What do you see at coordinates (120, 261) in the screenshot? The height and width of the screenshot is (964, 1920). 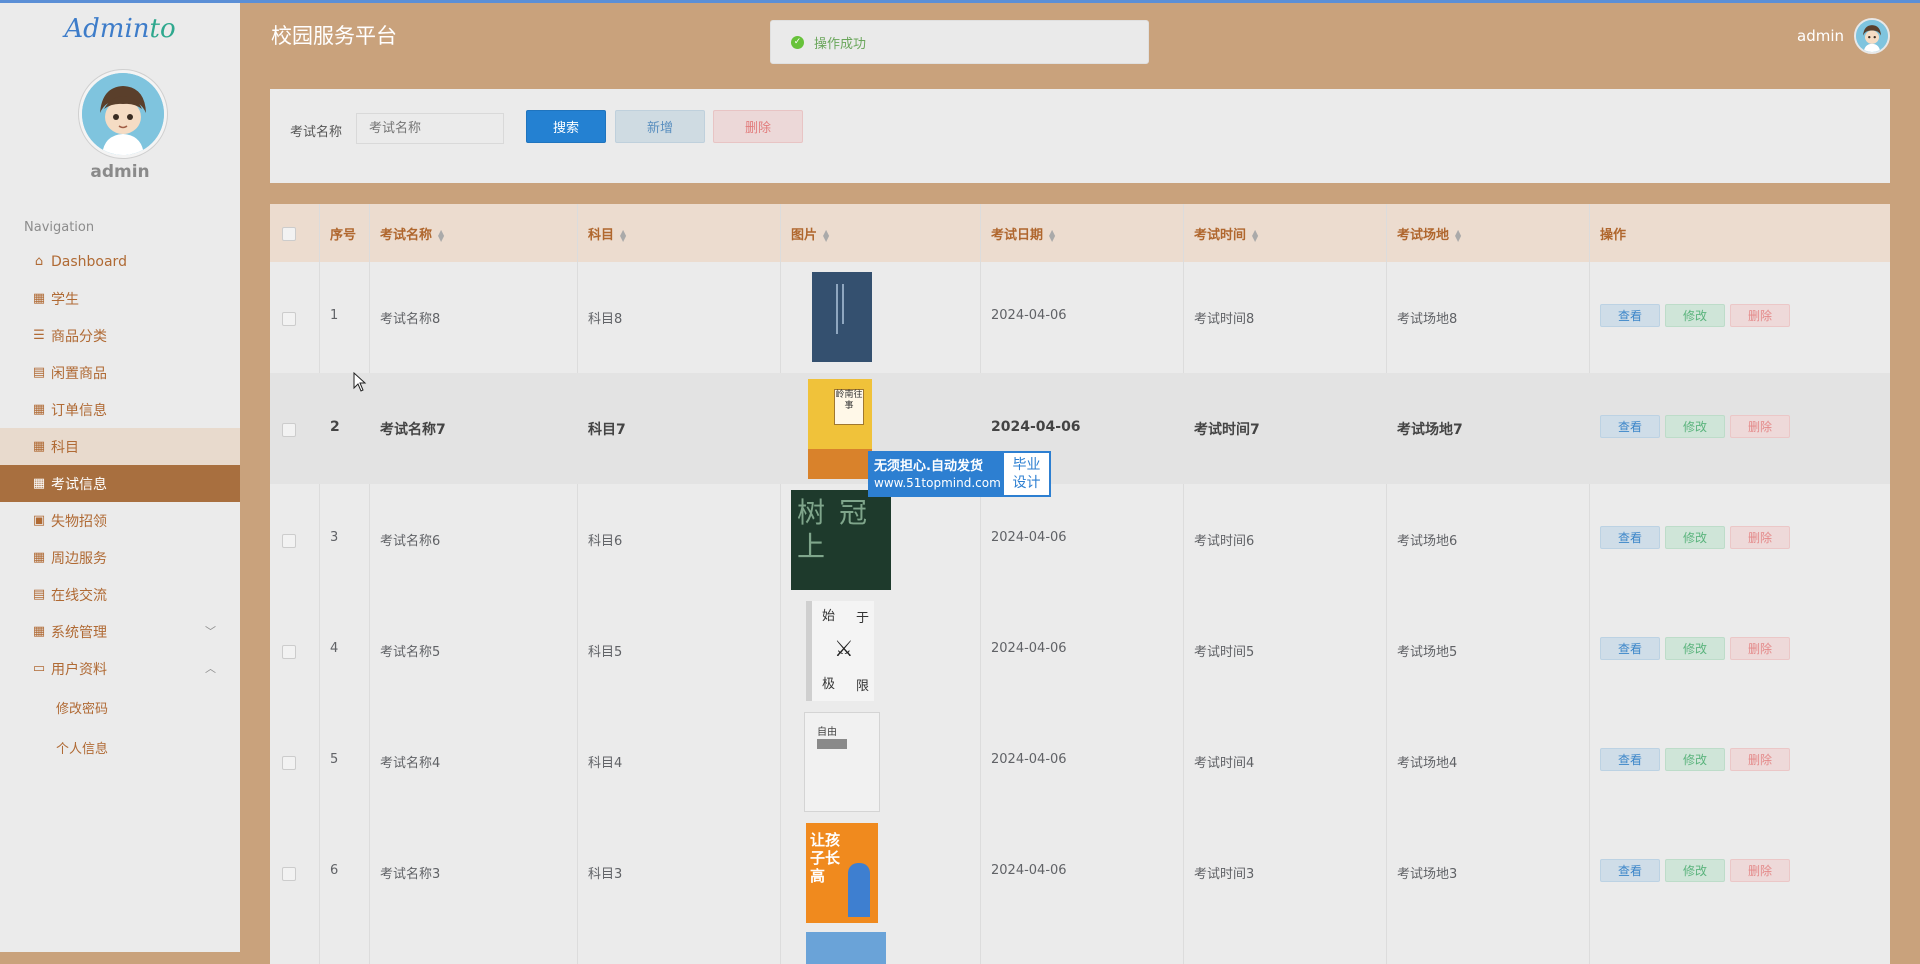 I see `sidebar-item-dashboard: ⌂ Dashboard` at bounding box center [120, 261].